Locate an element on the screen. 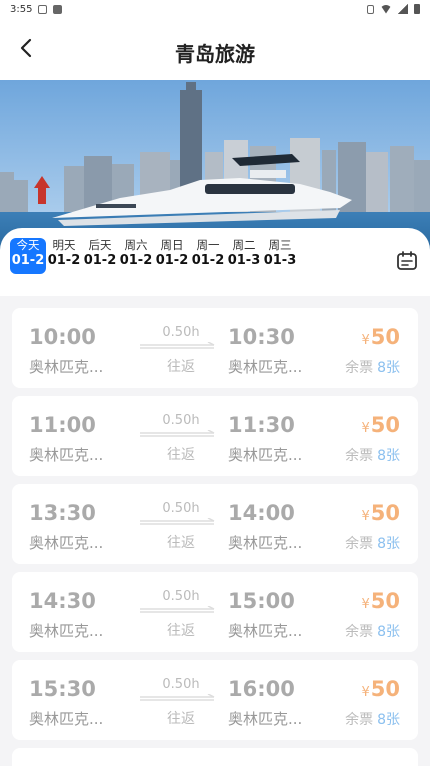  arrival-time: 16:00 is located at coordinates (261, 689).